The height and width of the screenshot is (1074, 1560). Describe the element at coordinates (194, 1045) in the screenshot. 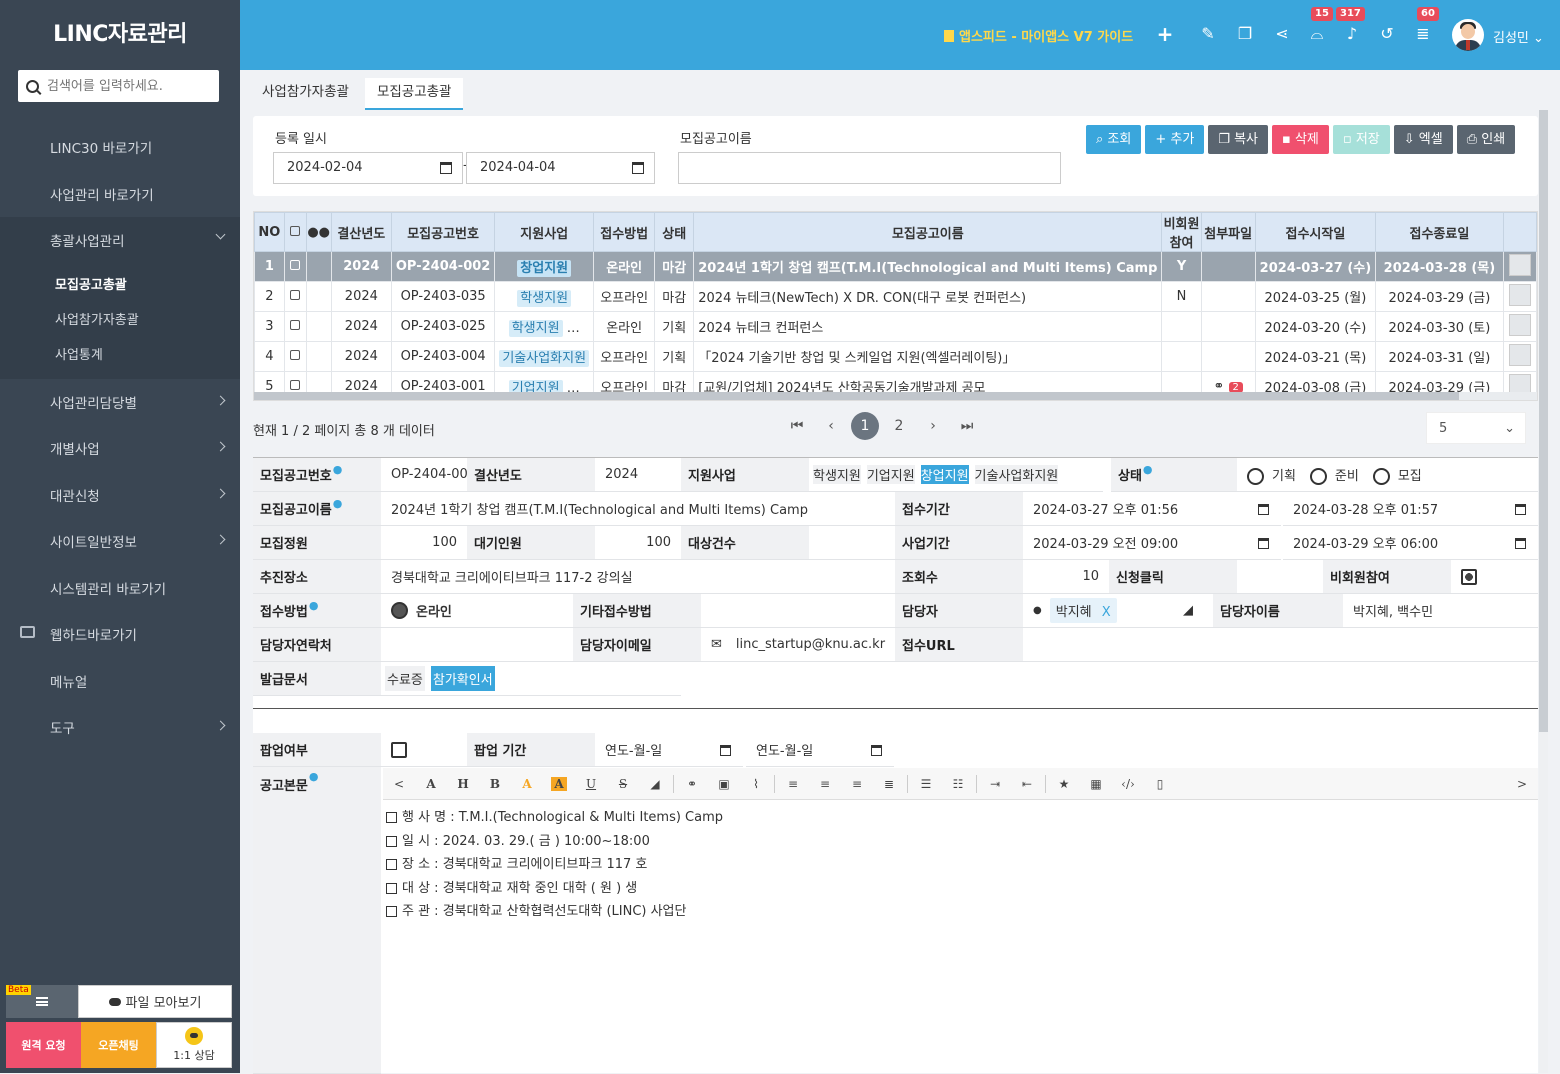

I see `consult-button: 1:1 상담` at that location.